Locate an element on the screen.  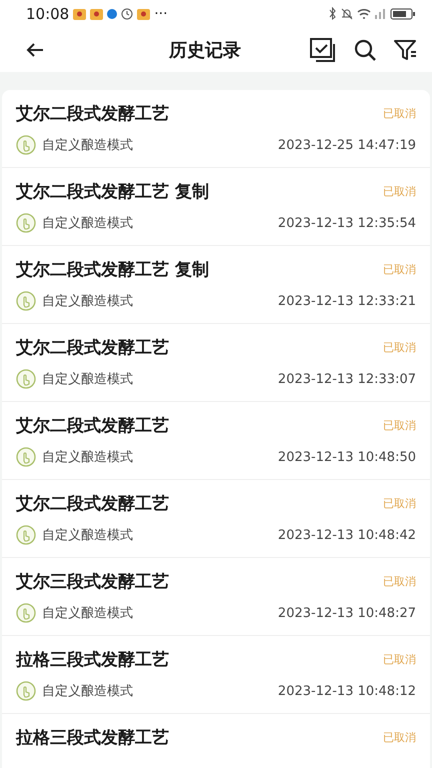
record-time: 2023-12-13 10:48:50 is located at coordinates (347, 457).